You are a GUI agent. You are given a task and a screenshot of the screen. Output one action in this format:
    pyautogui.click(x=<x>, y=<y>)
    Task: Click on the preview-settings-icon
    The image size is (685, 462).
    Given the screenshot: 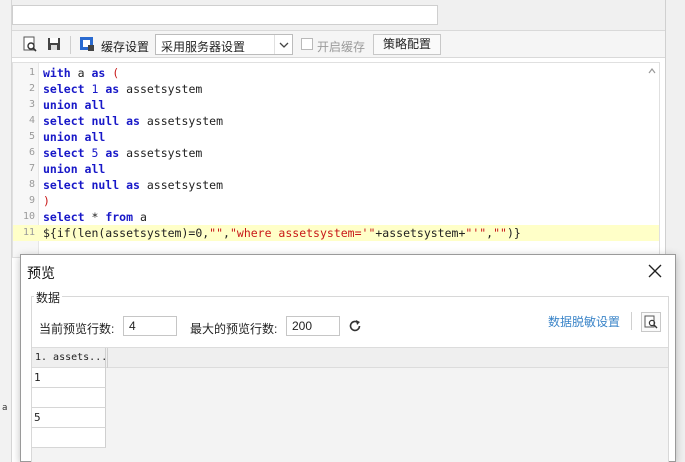 What is the action you would take?
    pyautogui.click(x=651, y=322)
    